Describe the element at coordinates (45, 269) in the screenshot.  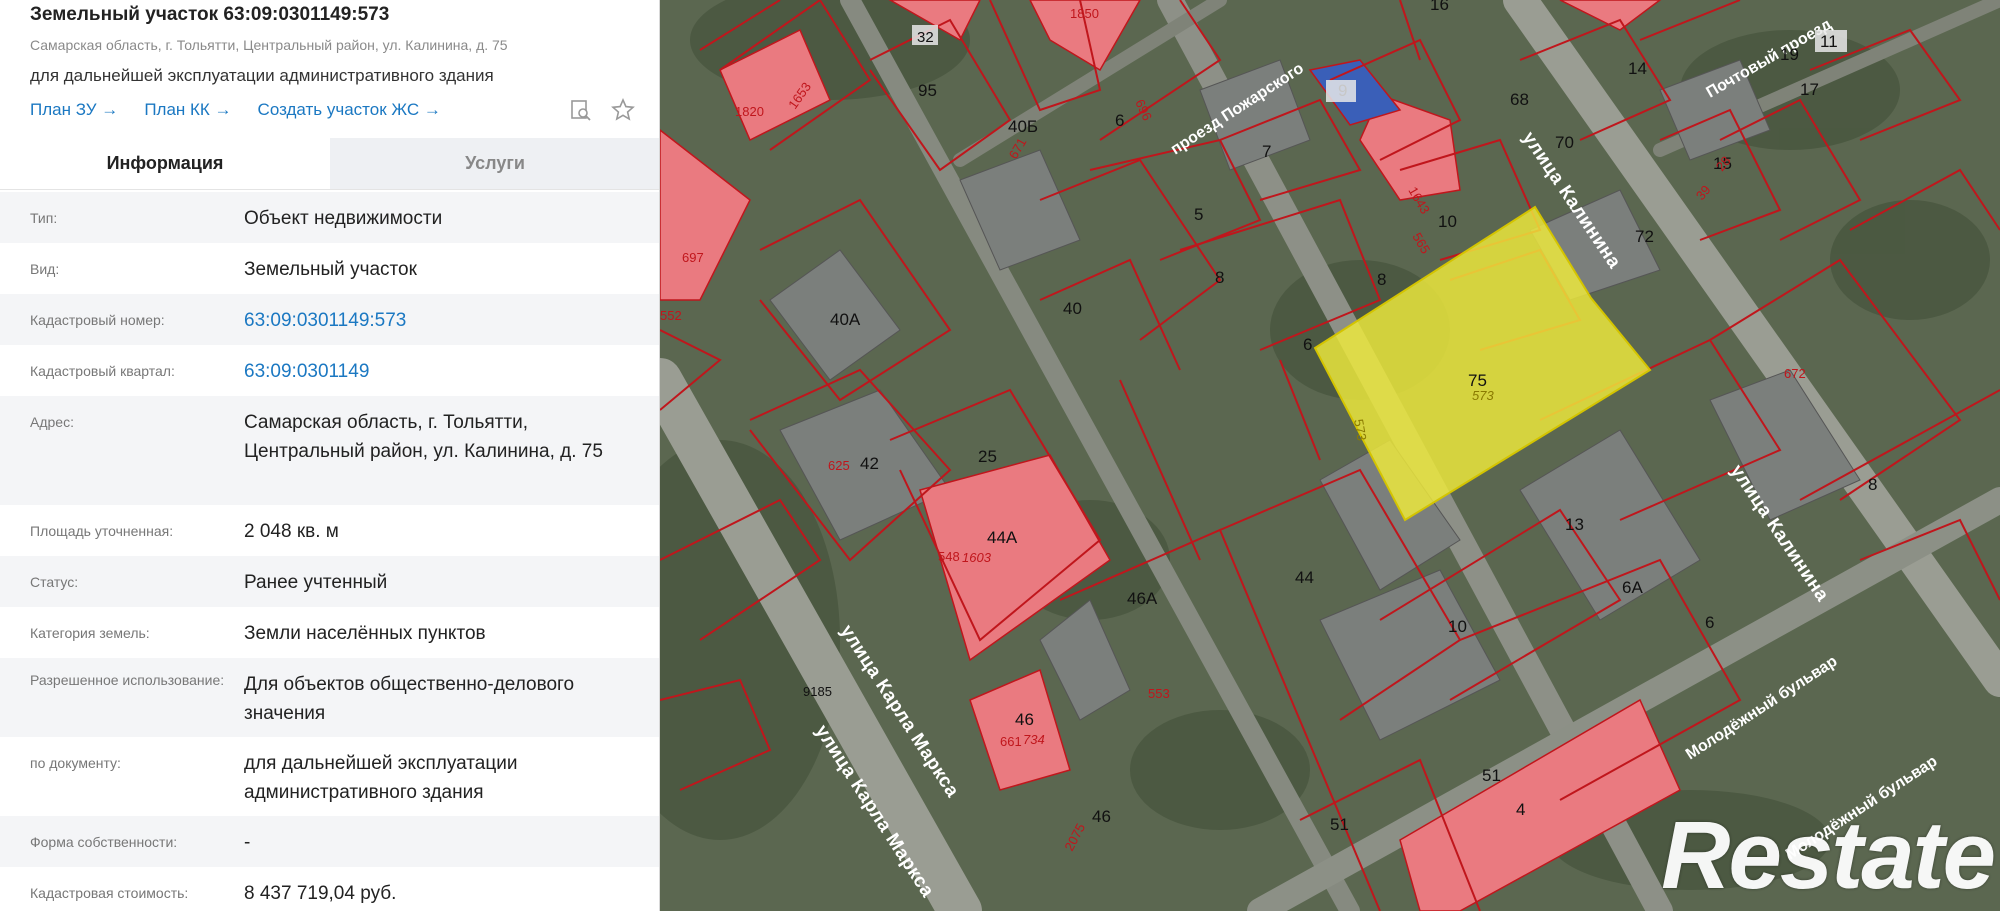
I see `property-label: Вид:` at that location.